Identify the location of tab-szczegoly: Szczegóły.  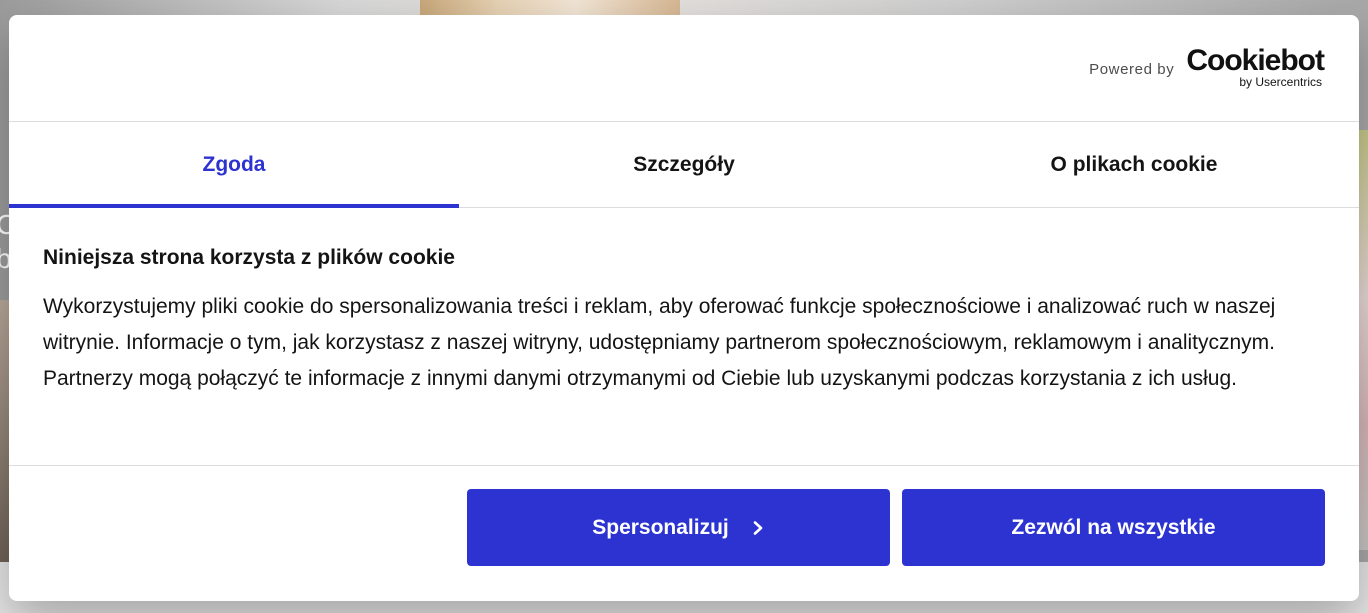
(684, 164).